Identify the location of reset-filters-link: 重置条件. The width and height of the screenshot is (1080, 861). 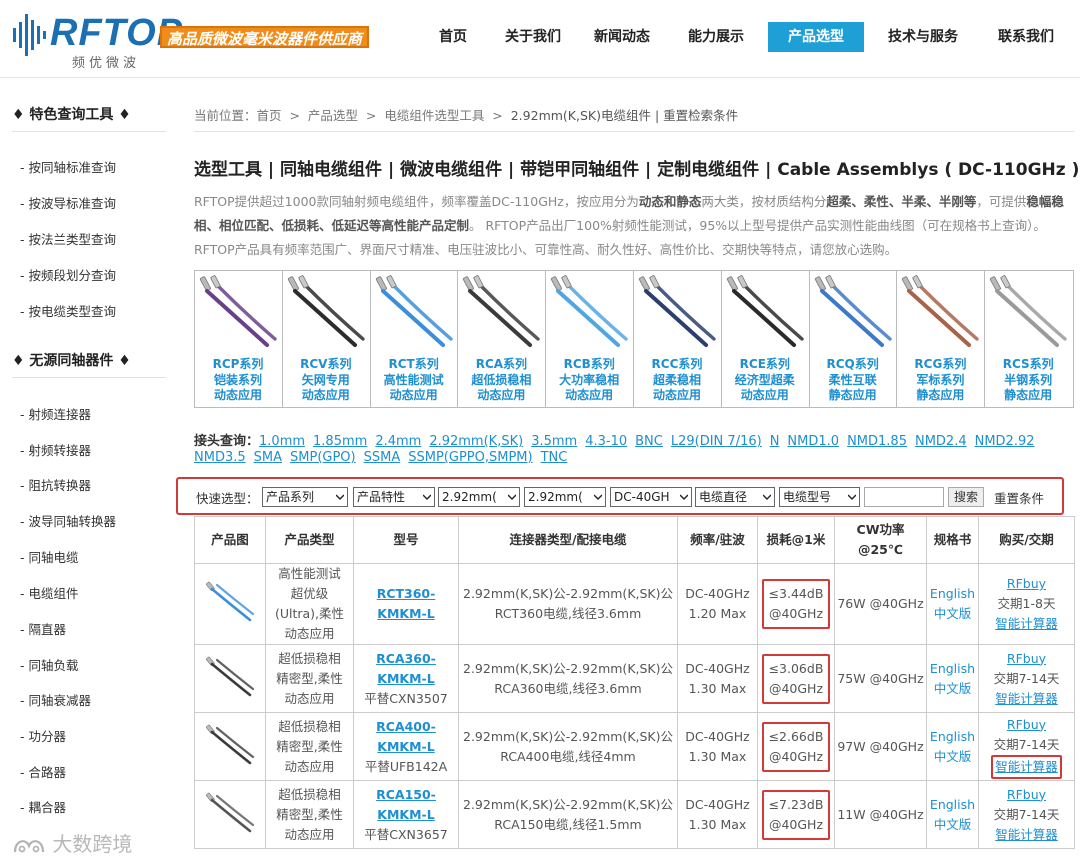
(1019, 497).